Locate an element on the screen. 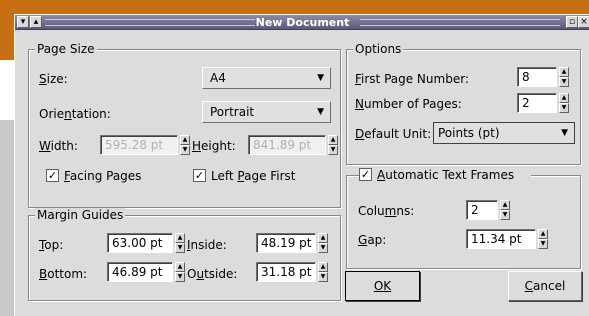 This screenshot has height=316, width=589. cancel-button-label: Cancel is located at coordinates (545, 286).